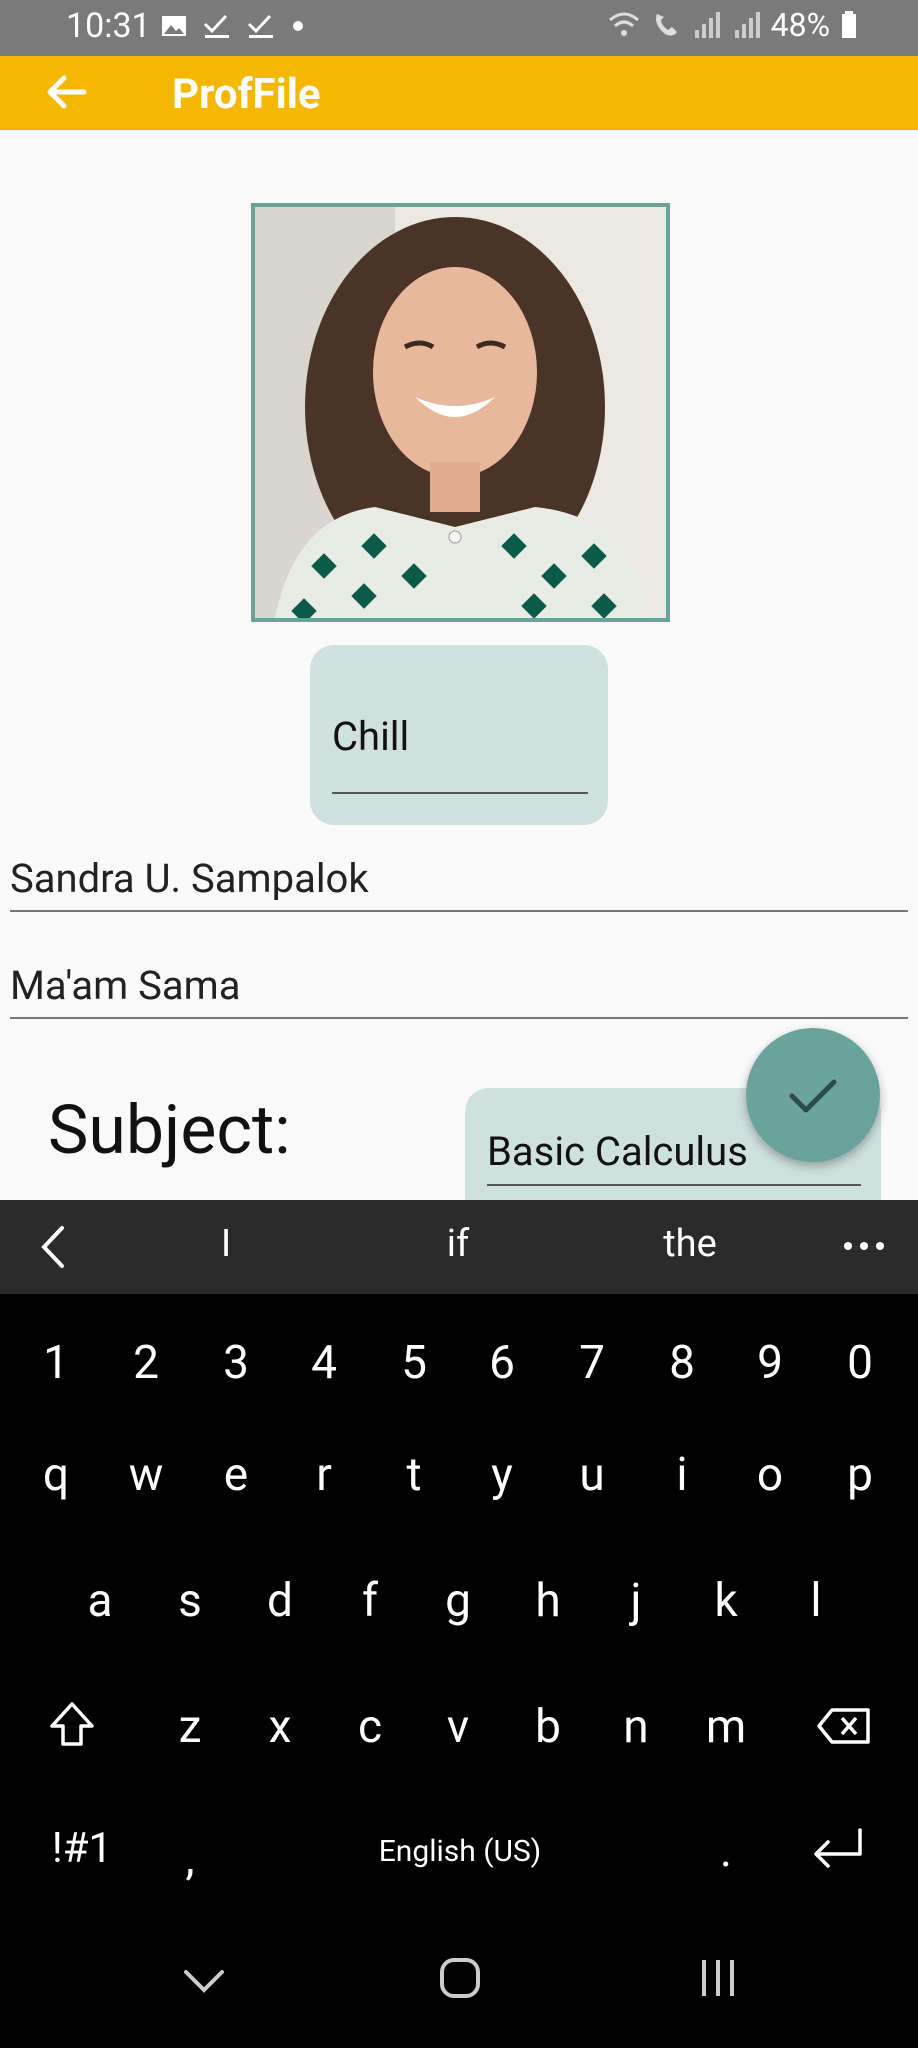 The height and width of the screenshot is (2048, 918). What do you see at coordinates (414, 1475) in the screenshot?
I see `key-t: t` at bounding box center [414, 1475].